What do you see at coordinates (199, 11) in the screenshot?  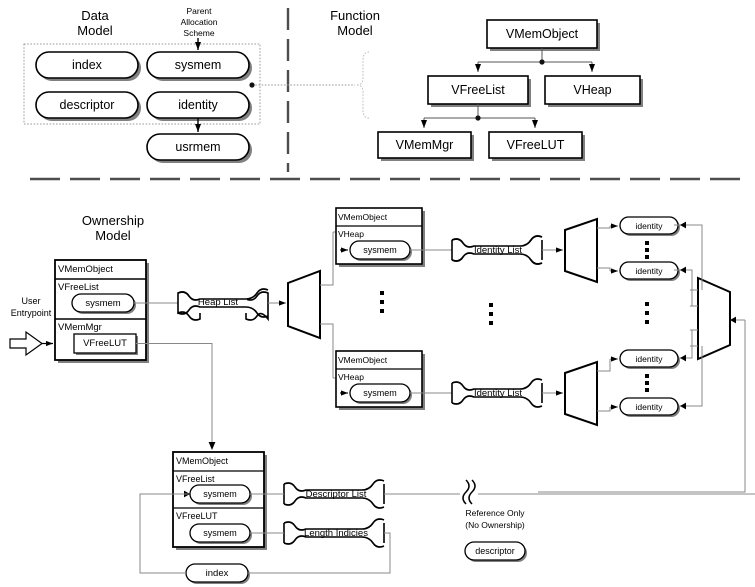 I see `annotation-line1: Parent` at bounding box center [199, 11].